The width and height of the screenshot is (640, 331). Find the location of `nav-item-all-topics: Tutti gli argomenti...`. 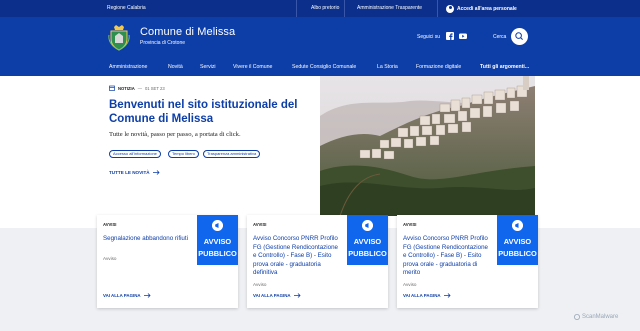

nav-item-all-topics: Tutti gli argomenti... is located at coordinates (504, 67).